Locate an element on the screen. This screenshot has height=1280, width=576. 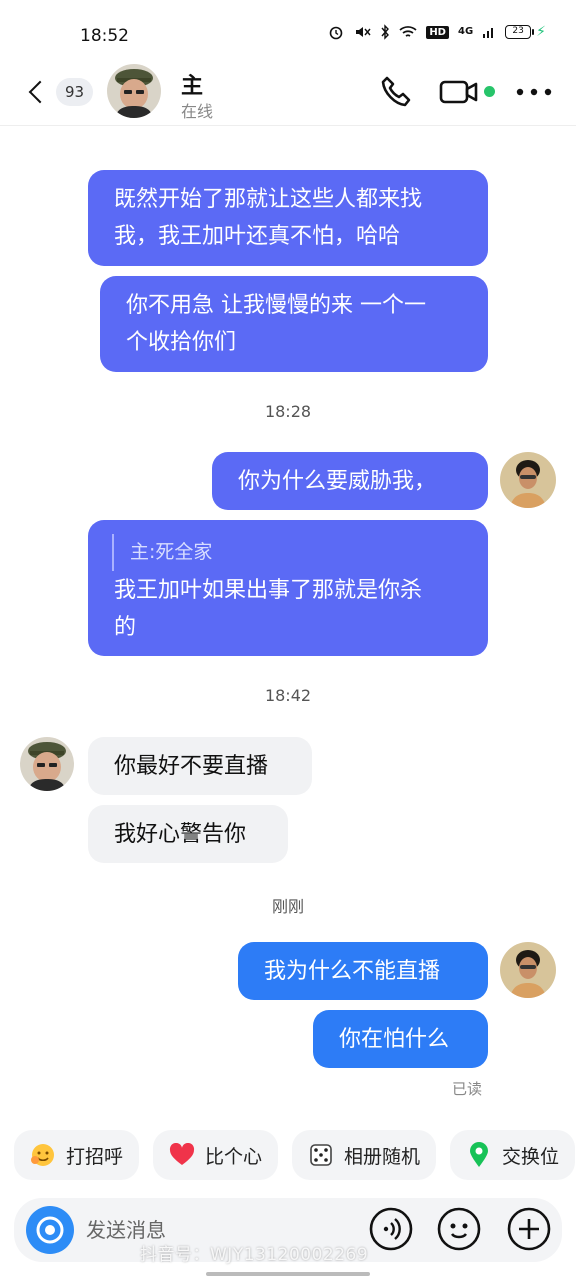
location-pin-icon is located at coordinates (479, 1155).